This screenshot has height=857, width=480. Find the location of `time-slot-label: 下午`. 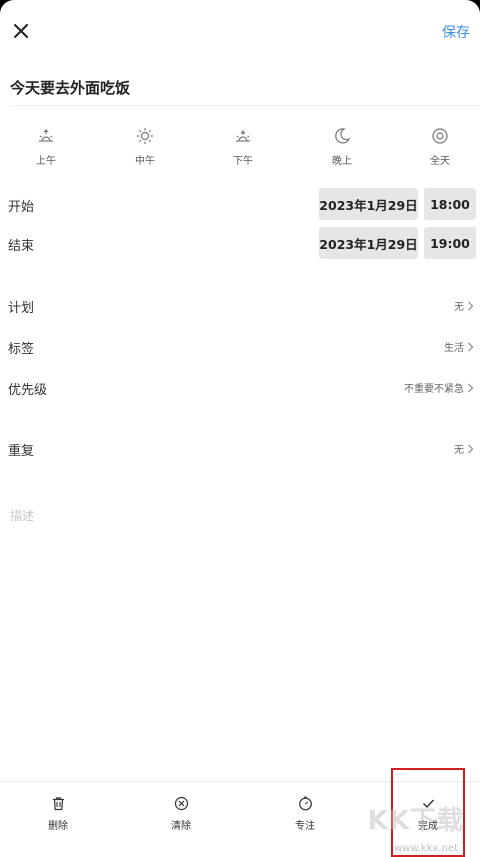

time-slot-label: 下午 is located at coordinates (243, 161).